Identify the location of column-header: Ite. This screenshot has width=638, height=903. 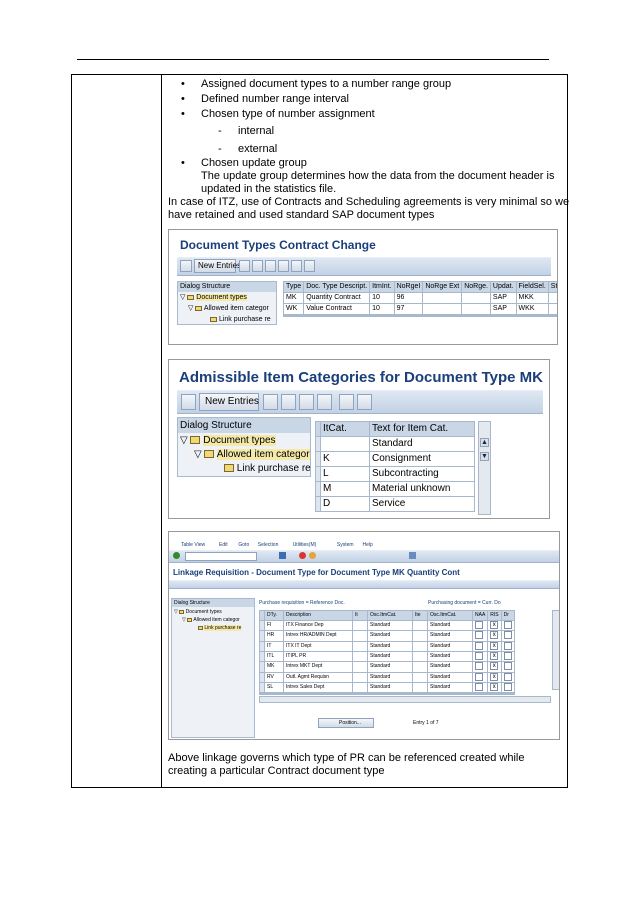
(420, 615).